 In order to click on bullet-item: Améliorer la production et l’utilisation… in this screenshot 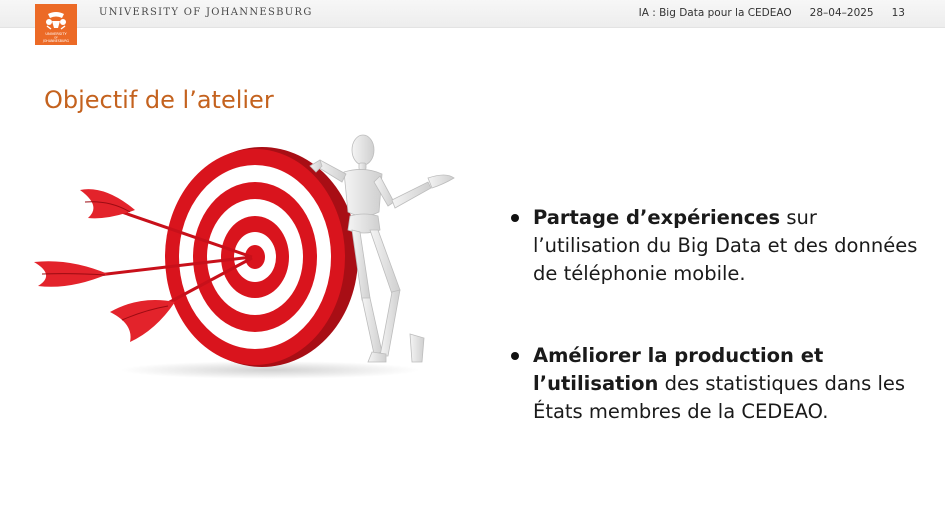, I will do `click(713, 384)`.